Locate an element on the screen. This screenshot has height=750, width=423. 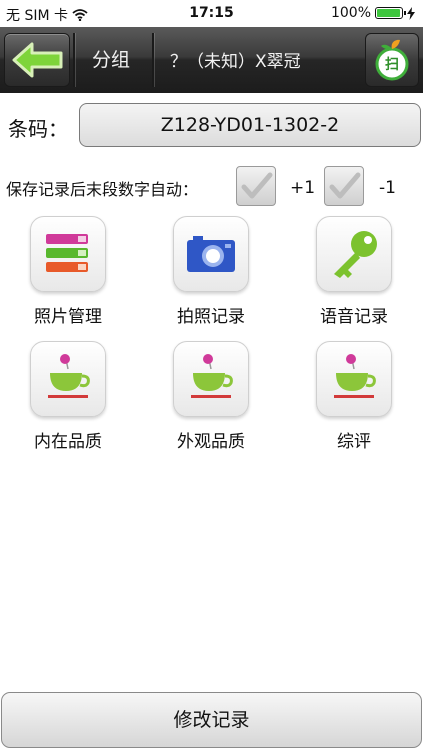
nav-title: ？（未知）X翠冠 is located at coordinates (235, 62).